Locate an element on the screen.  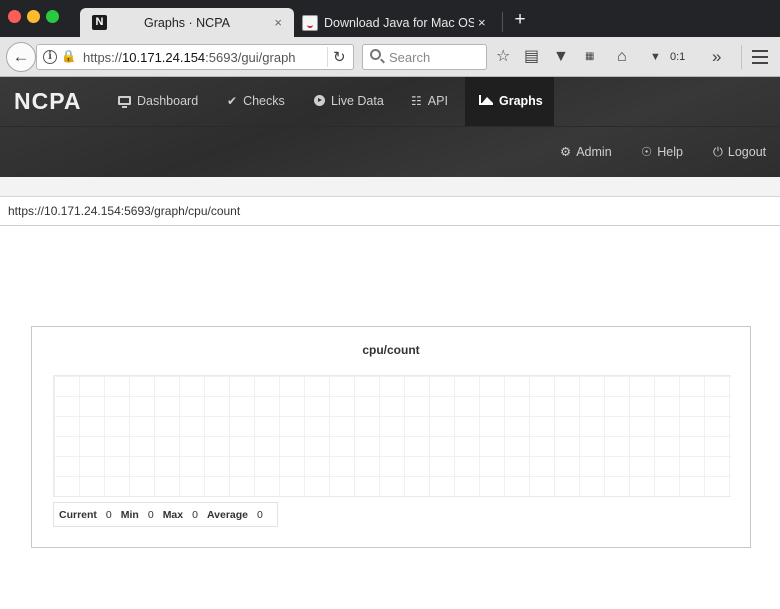
stat-current-label: Current is located at coordinates (78, 515).